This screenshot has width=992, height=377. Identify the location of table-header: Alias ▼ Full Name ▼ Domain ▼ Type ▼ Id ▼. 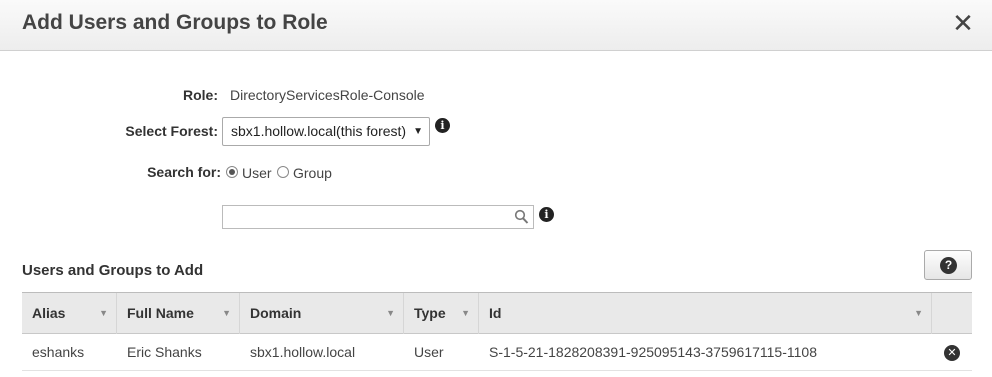
(497, 313).